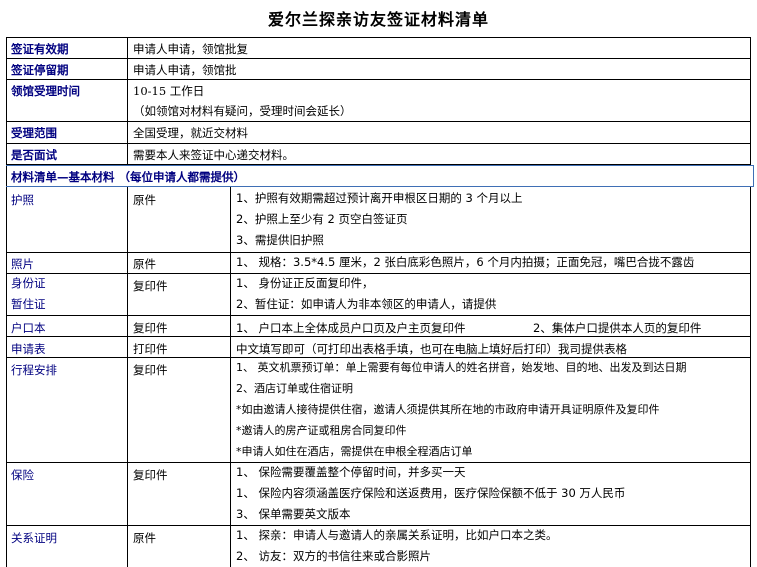 The image size is (757, 567). Describe the element at coordinates (617, 328) in the screenshot. I see `household-register-detail-2: 2、集体户口提供本人页的复印件` at that location.